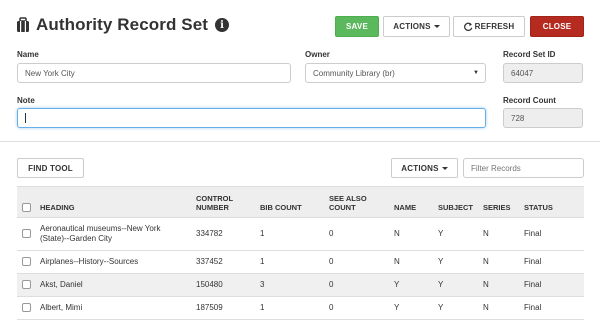 The width and height of the screenshot is (600, 323). What do you see at coordinates (223, 234) in the screenshot?
I see `control-number-cell: 334782` at bounding box center [223, 234].